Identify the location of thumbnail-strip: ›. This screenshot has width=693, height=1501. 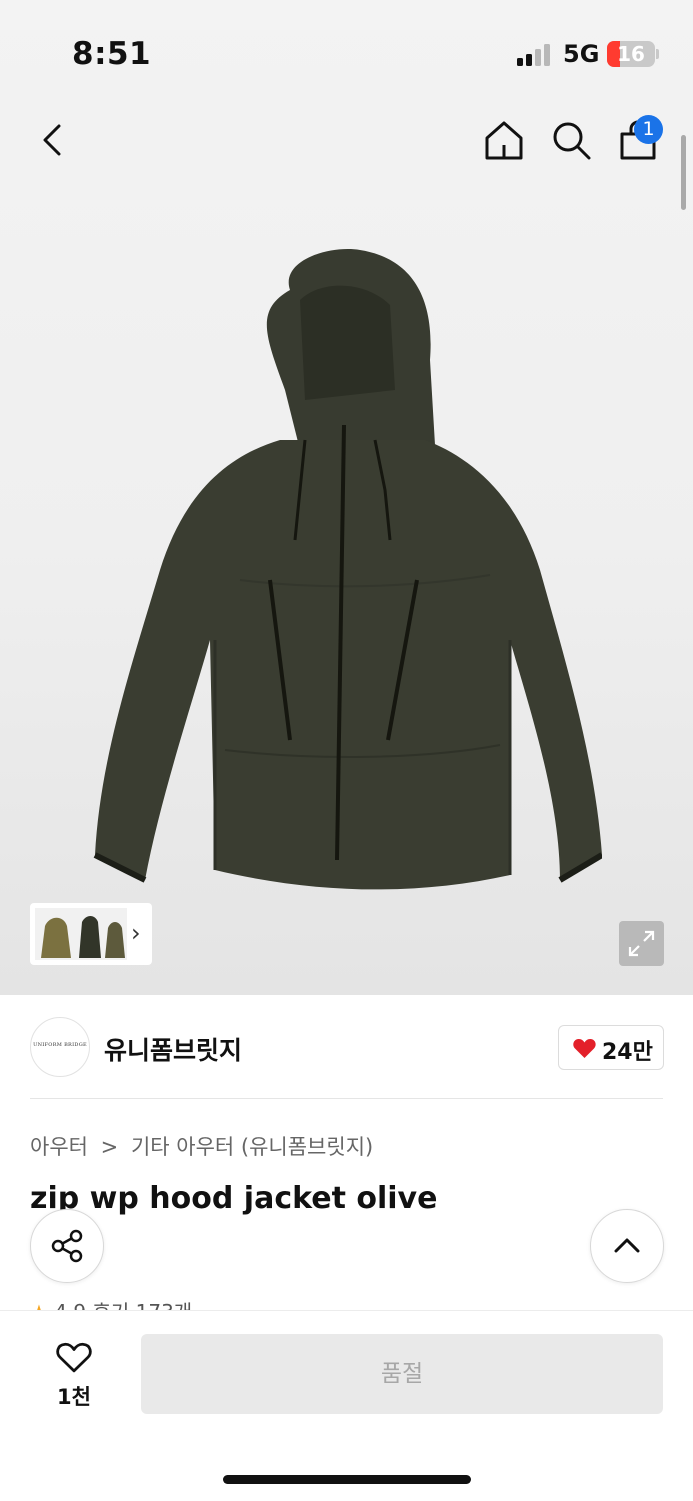
(91, 934).